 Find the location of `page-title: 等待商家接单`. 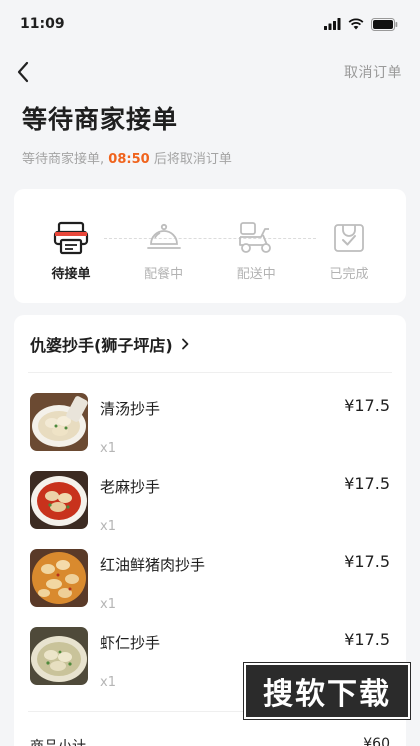

page-title: 等待商家接单 is located at coordinates (100, 119).